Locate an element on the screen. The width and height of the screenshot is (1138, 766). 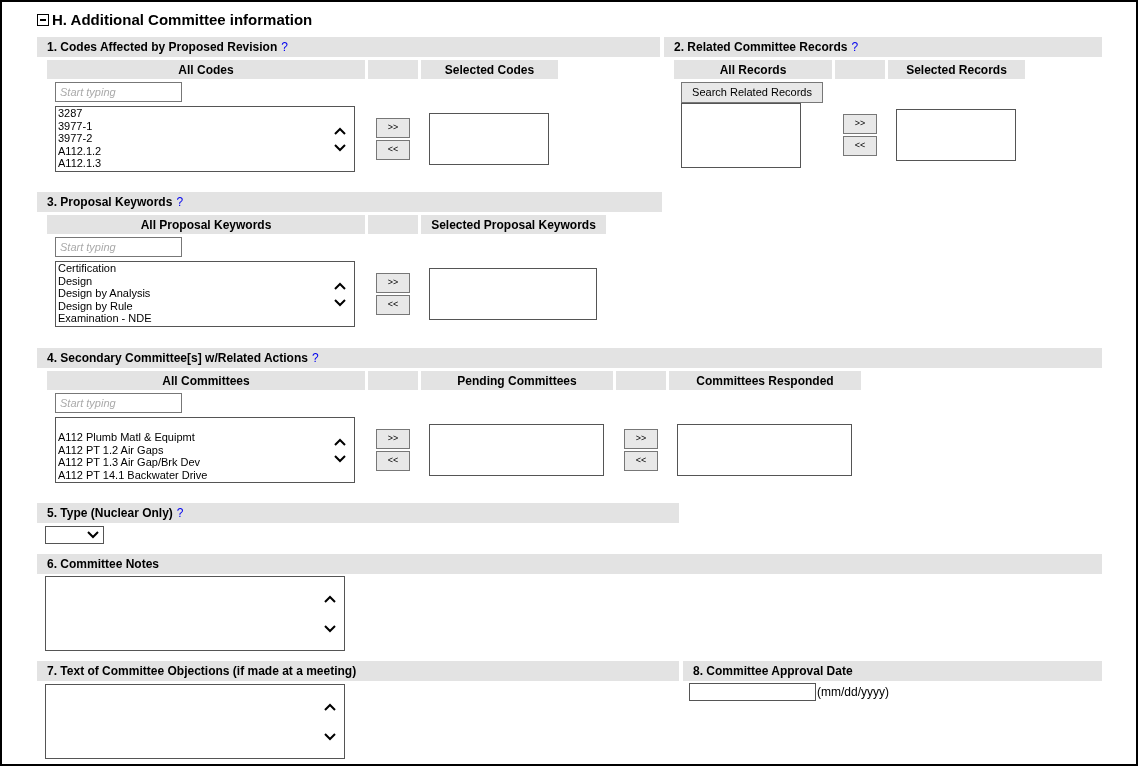
column-header: Committees Responded is located at coordinates (765, 380).